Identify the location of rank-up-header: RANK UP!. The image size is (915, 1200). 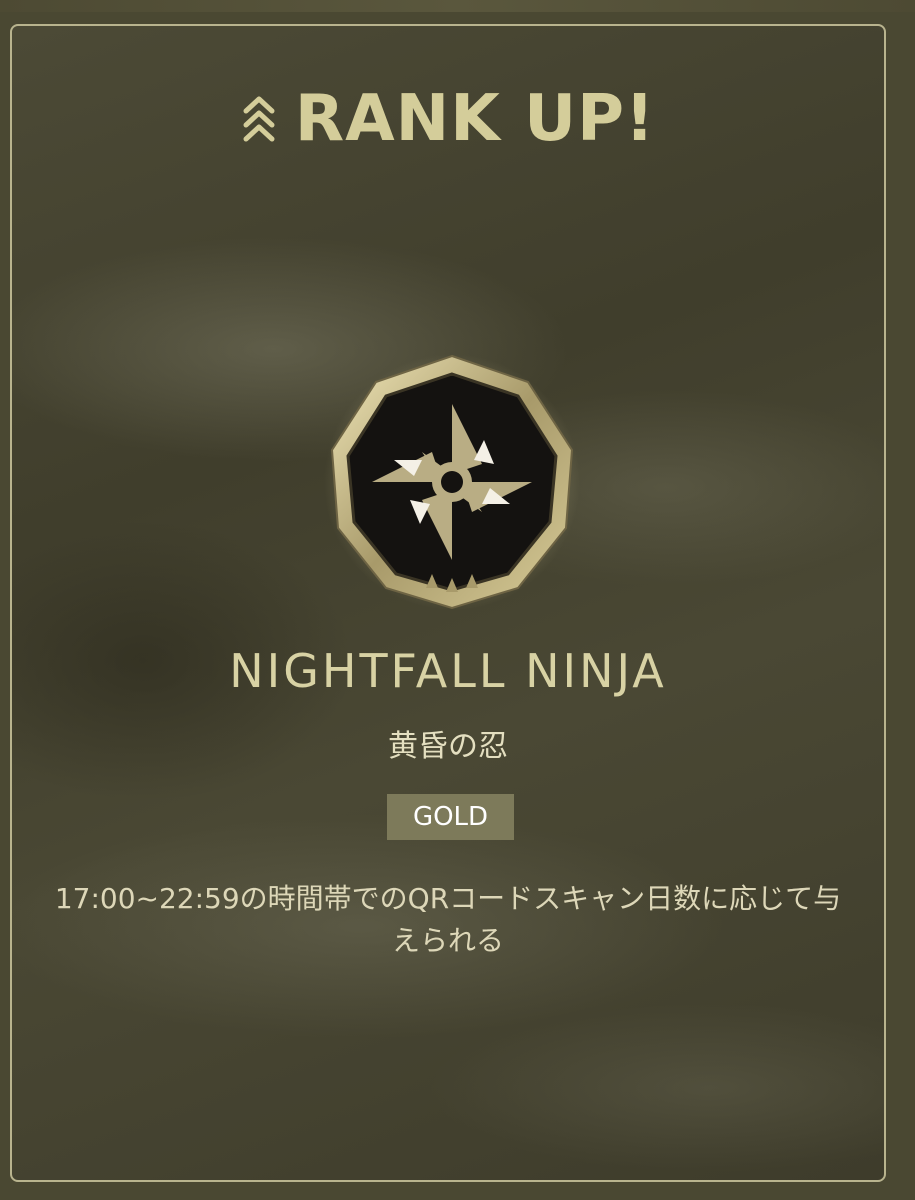
(448, 119).